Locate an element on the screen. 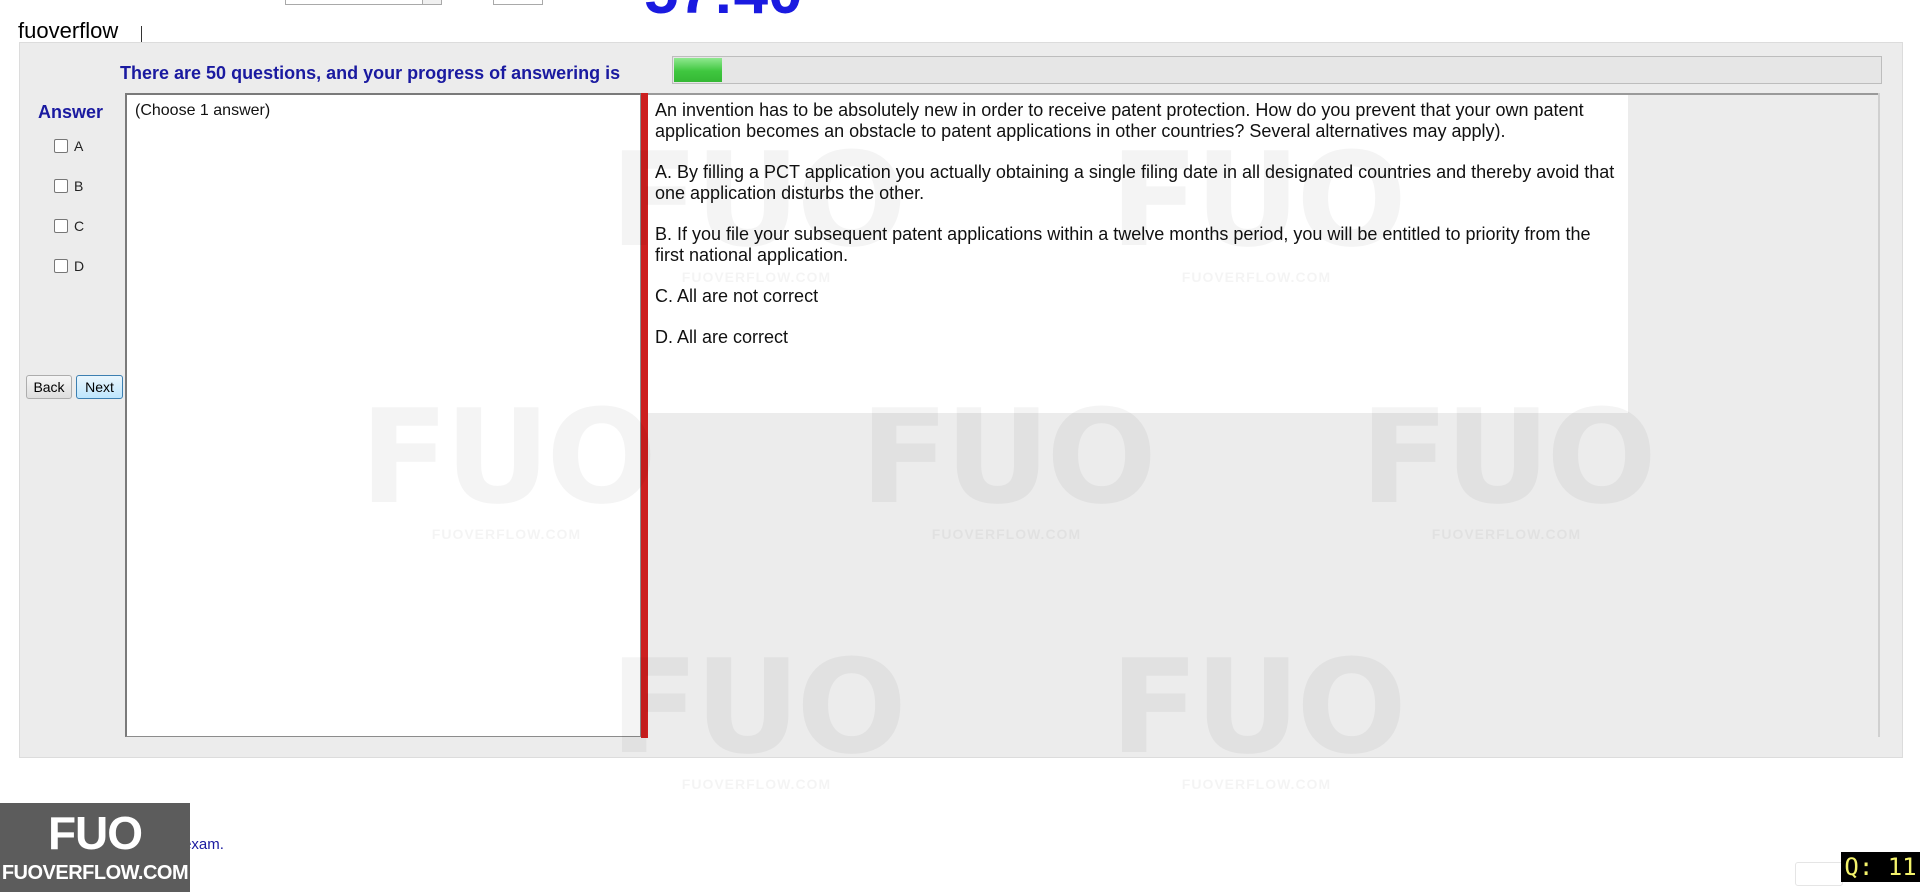  option-d-label: D is located at coordinates (79, 266).